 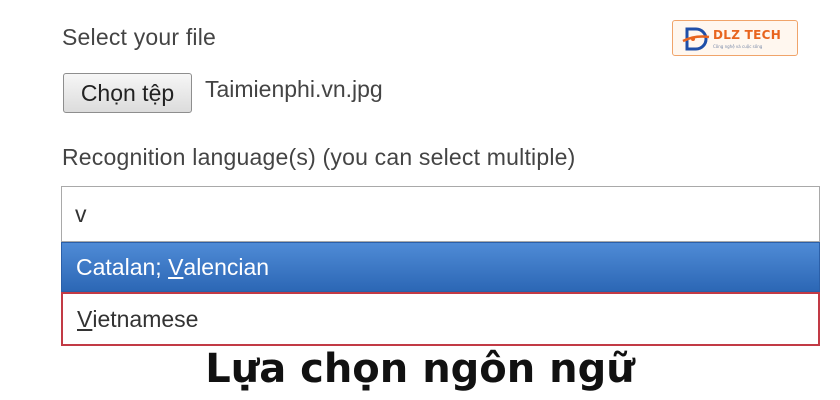 What do you see at coordinates (696, 39) in the screenshot?
I see `dlz-logo-mark-icon` at bounding box center [696, 39].